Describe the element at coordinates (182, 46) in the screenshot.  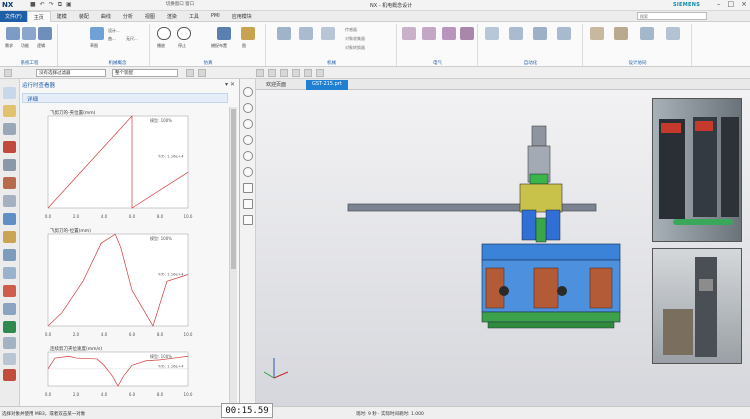
I see `stop-button-label: 停止` at that location.